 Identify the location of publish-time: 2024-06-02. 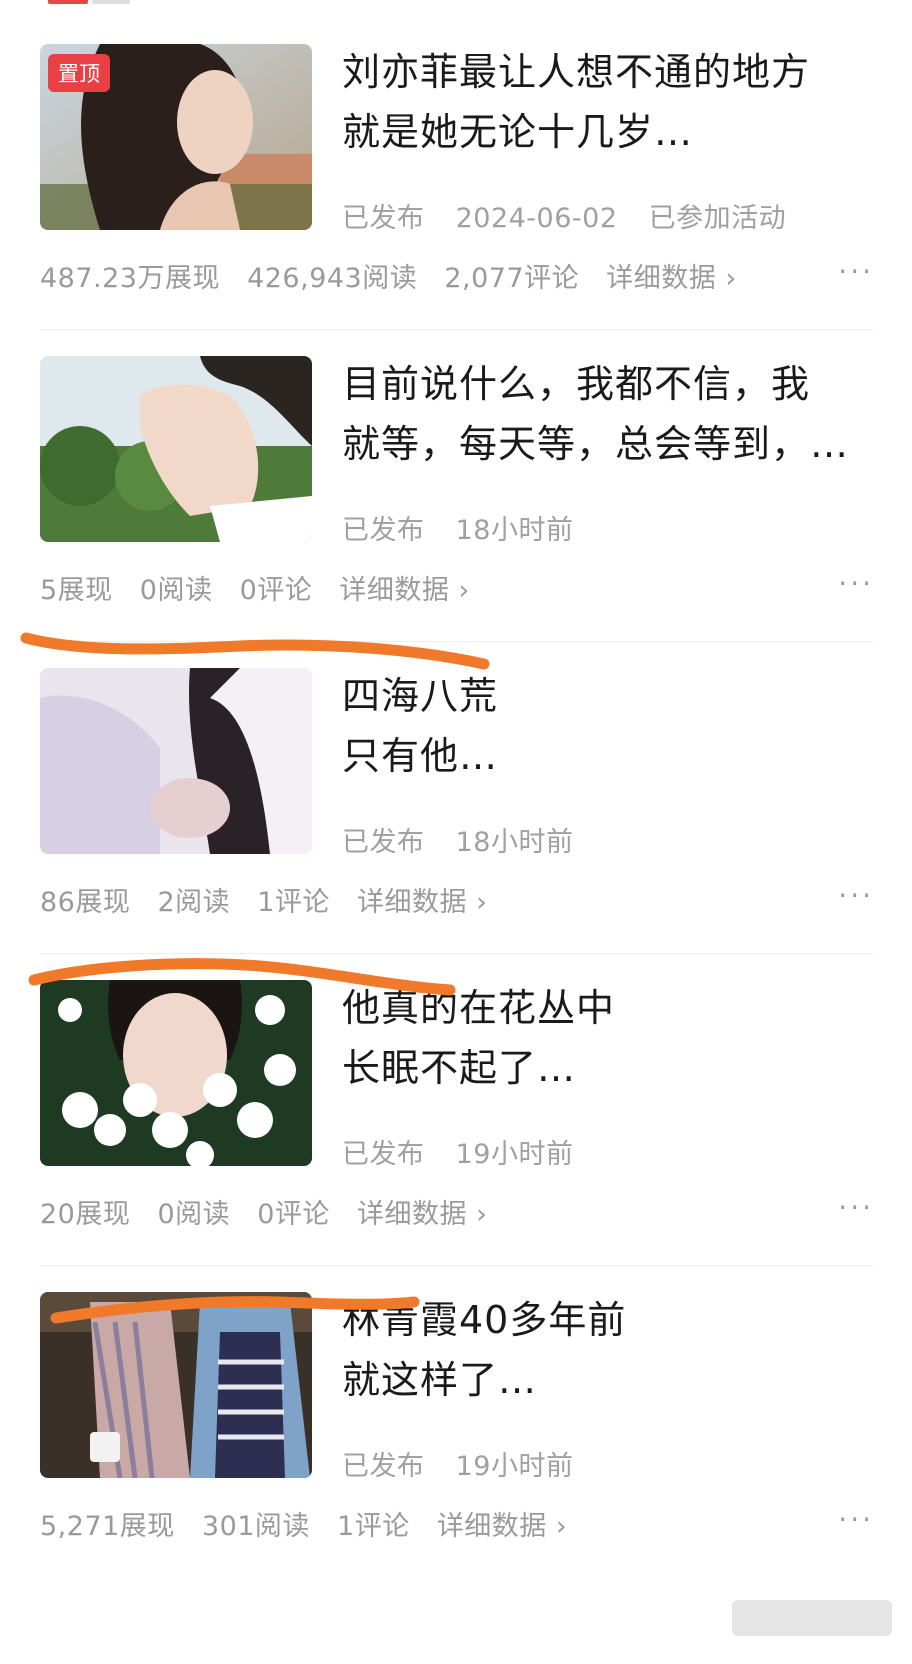
(536, 218).